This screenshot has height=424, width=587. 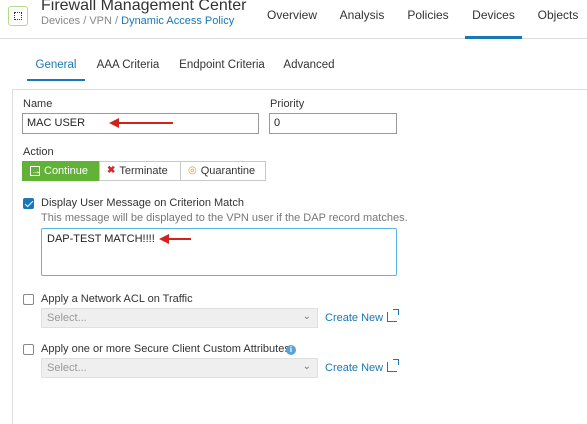 What do you see at coordinates (28, 349) in the screenshot?
I see `custom-attributes-checkbox` at bounding box center [28, 349].